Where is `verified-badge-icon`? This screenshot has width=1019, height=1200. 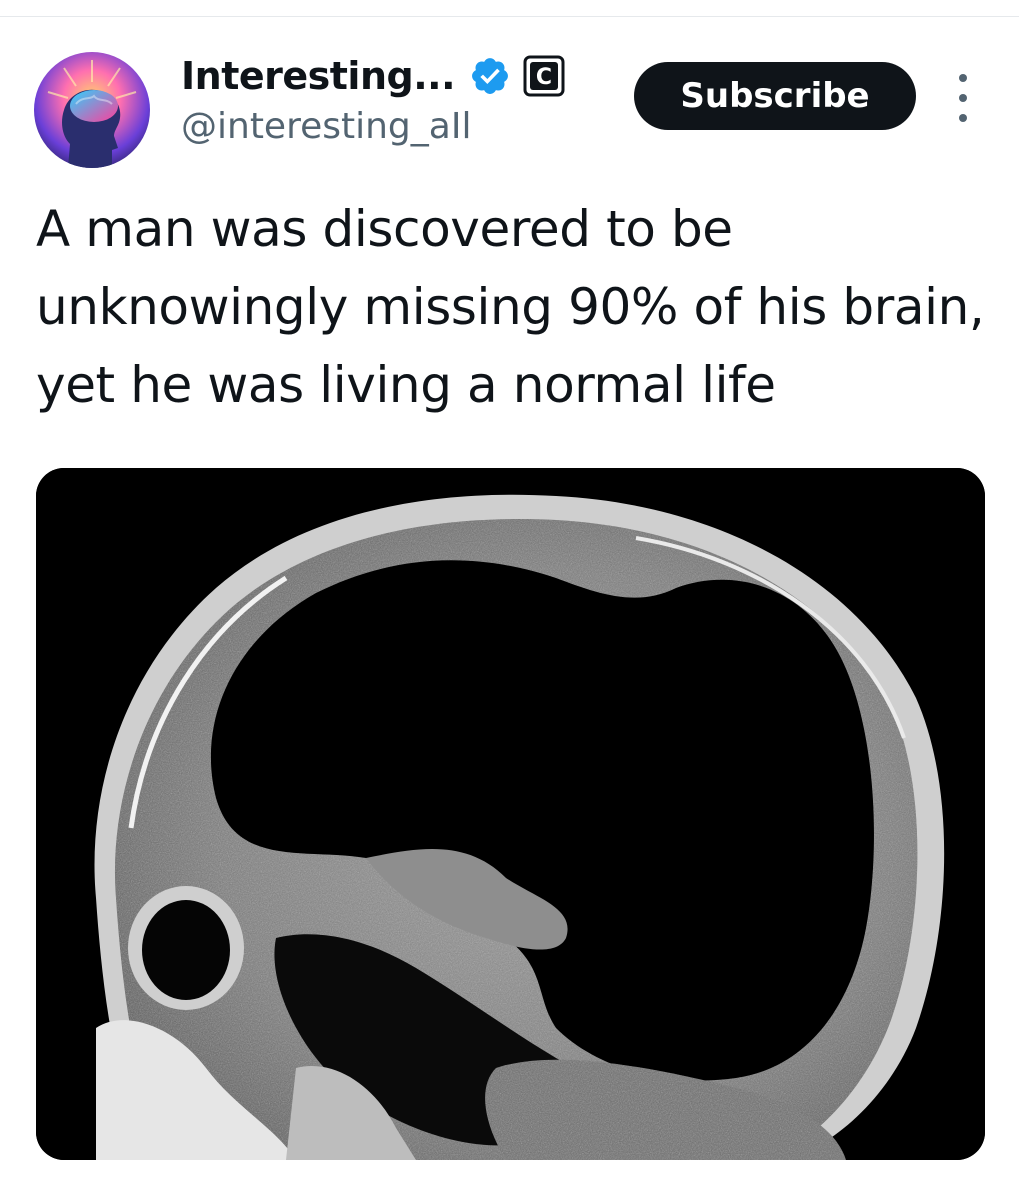
verified-badge-icon is located at coordinates (490, 76).